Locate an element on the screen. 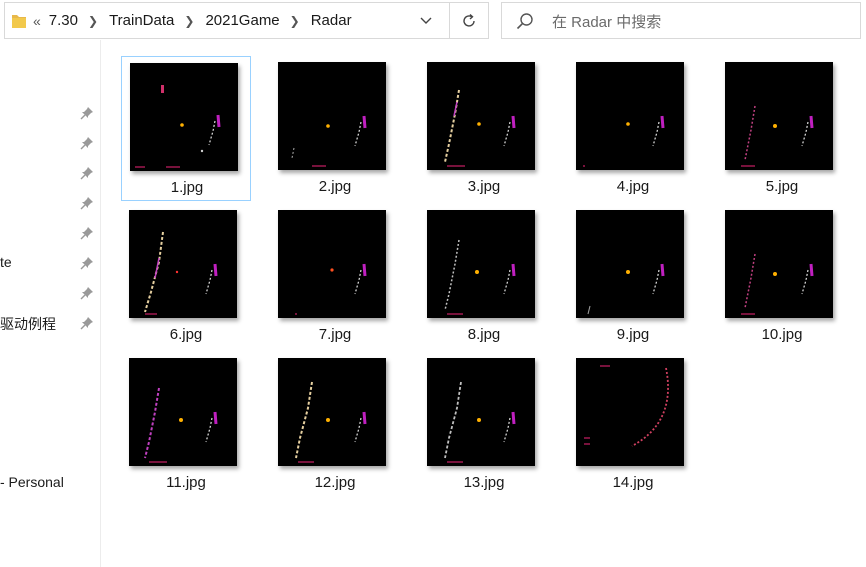  address-history-dropdown is located at coordinates (426, 20).